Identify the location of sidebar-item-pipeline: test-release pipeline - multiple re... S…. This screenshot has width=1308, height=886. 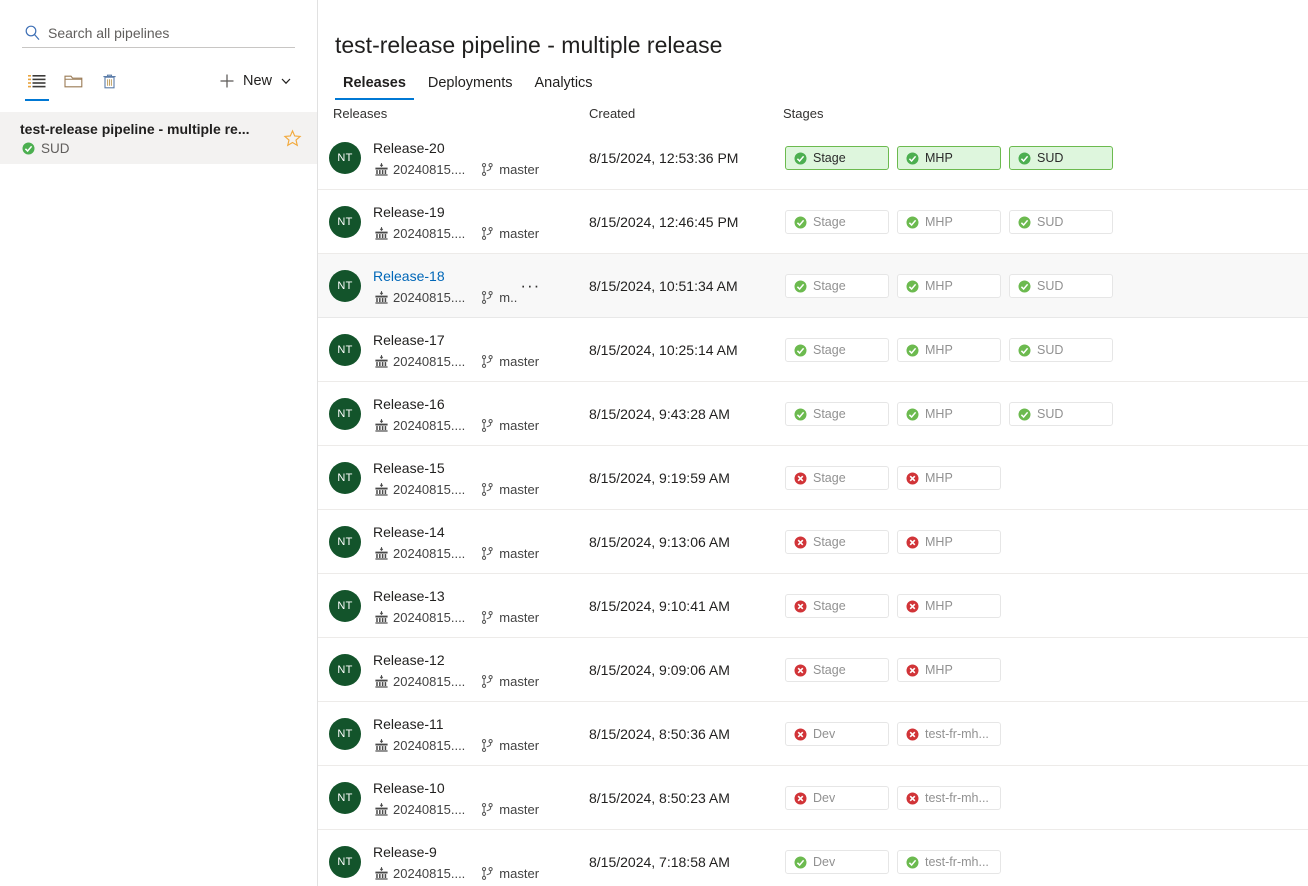
(158, 138).